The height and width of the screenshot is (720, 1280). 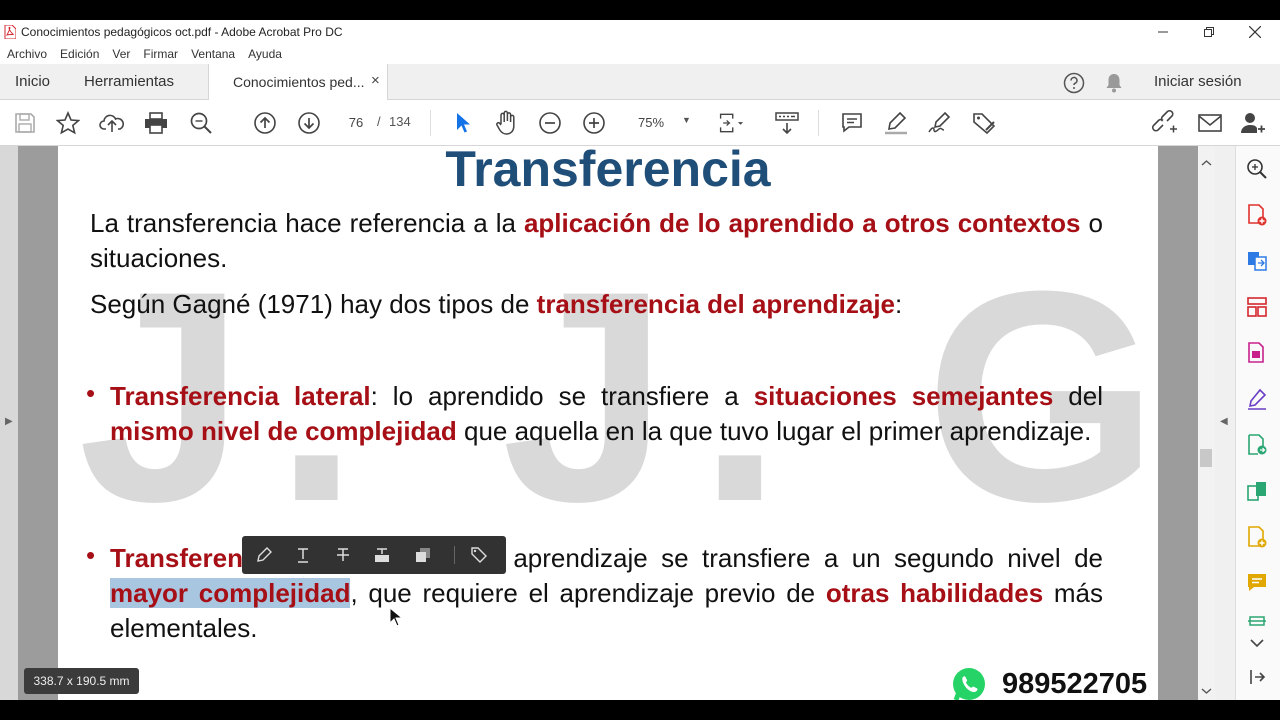 I want to click on slide-title: Transferencia, so click(x=608, y=171).